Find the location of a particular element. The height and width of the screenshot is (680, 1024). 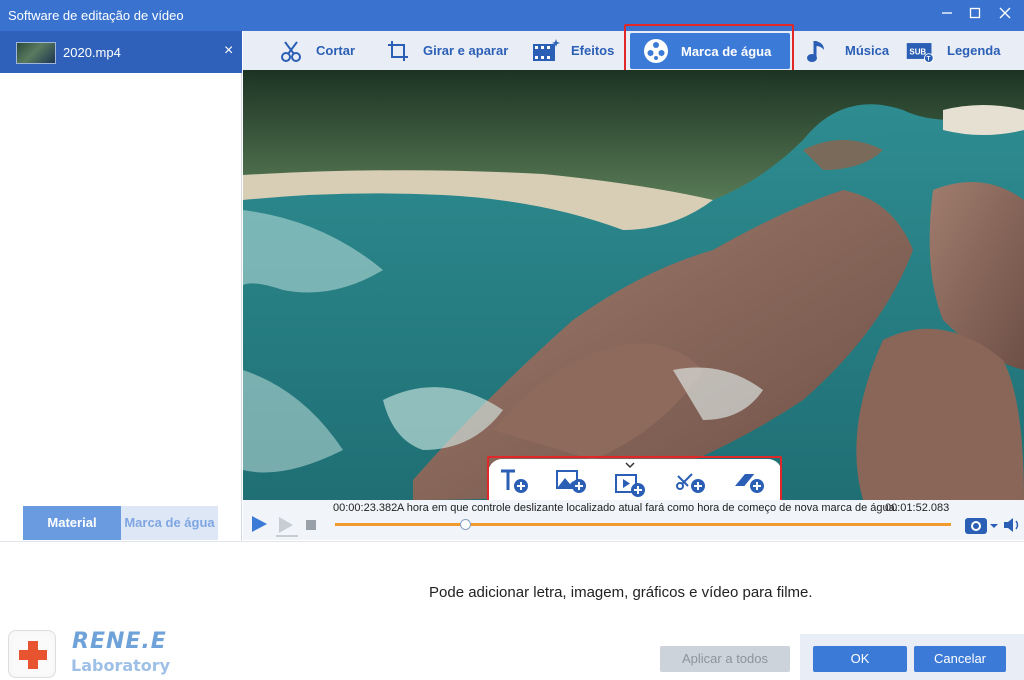

tool-girar-aparar: Girar e aparar is located at coordinates (445, 50).